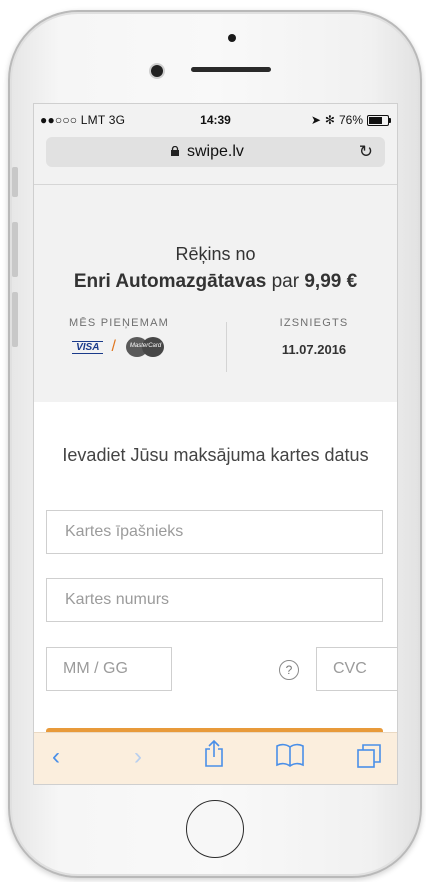 This screenshot has height=882, width=426. What do you see at coordinates (314, 323) in the screenshot?
I see `issued-label: IZSNIEGTS` at bounding box center [314, 323].